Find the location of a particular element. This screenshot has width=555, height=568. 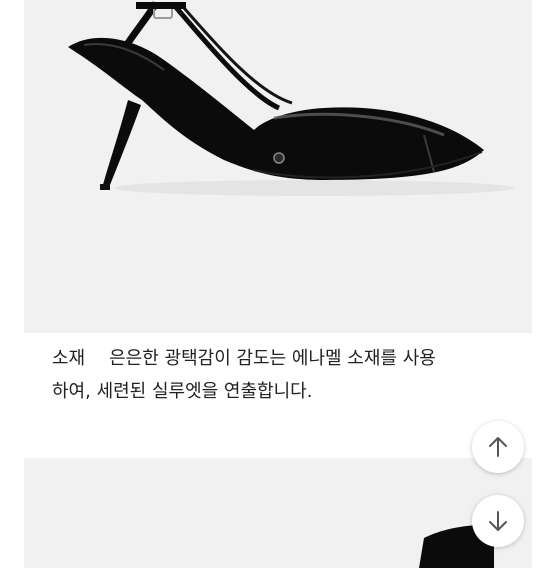

arrow-down-icon is located at coordinates (498, 521).